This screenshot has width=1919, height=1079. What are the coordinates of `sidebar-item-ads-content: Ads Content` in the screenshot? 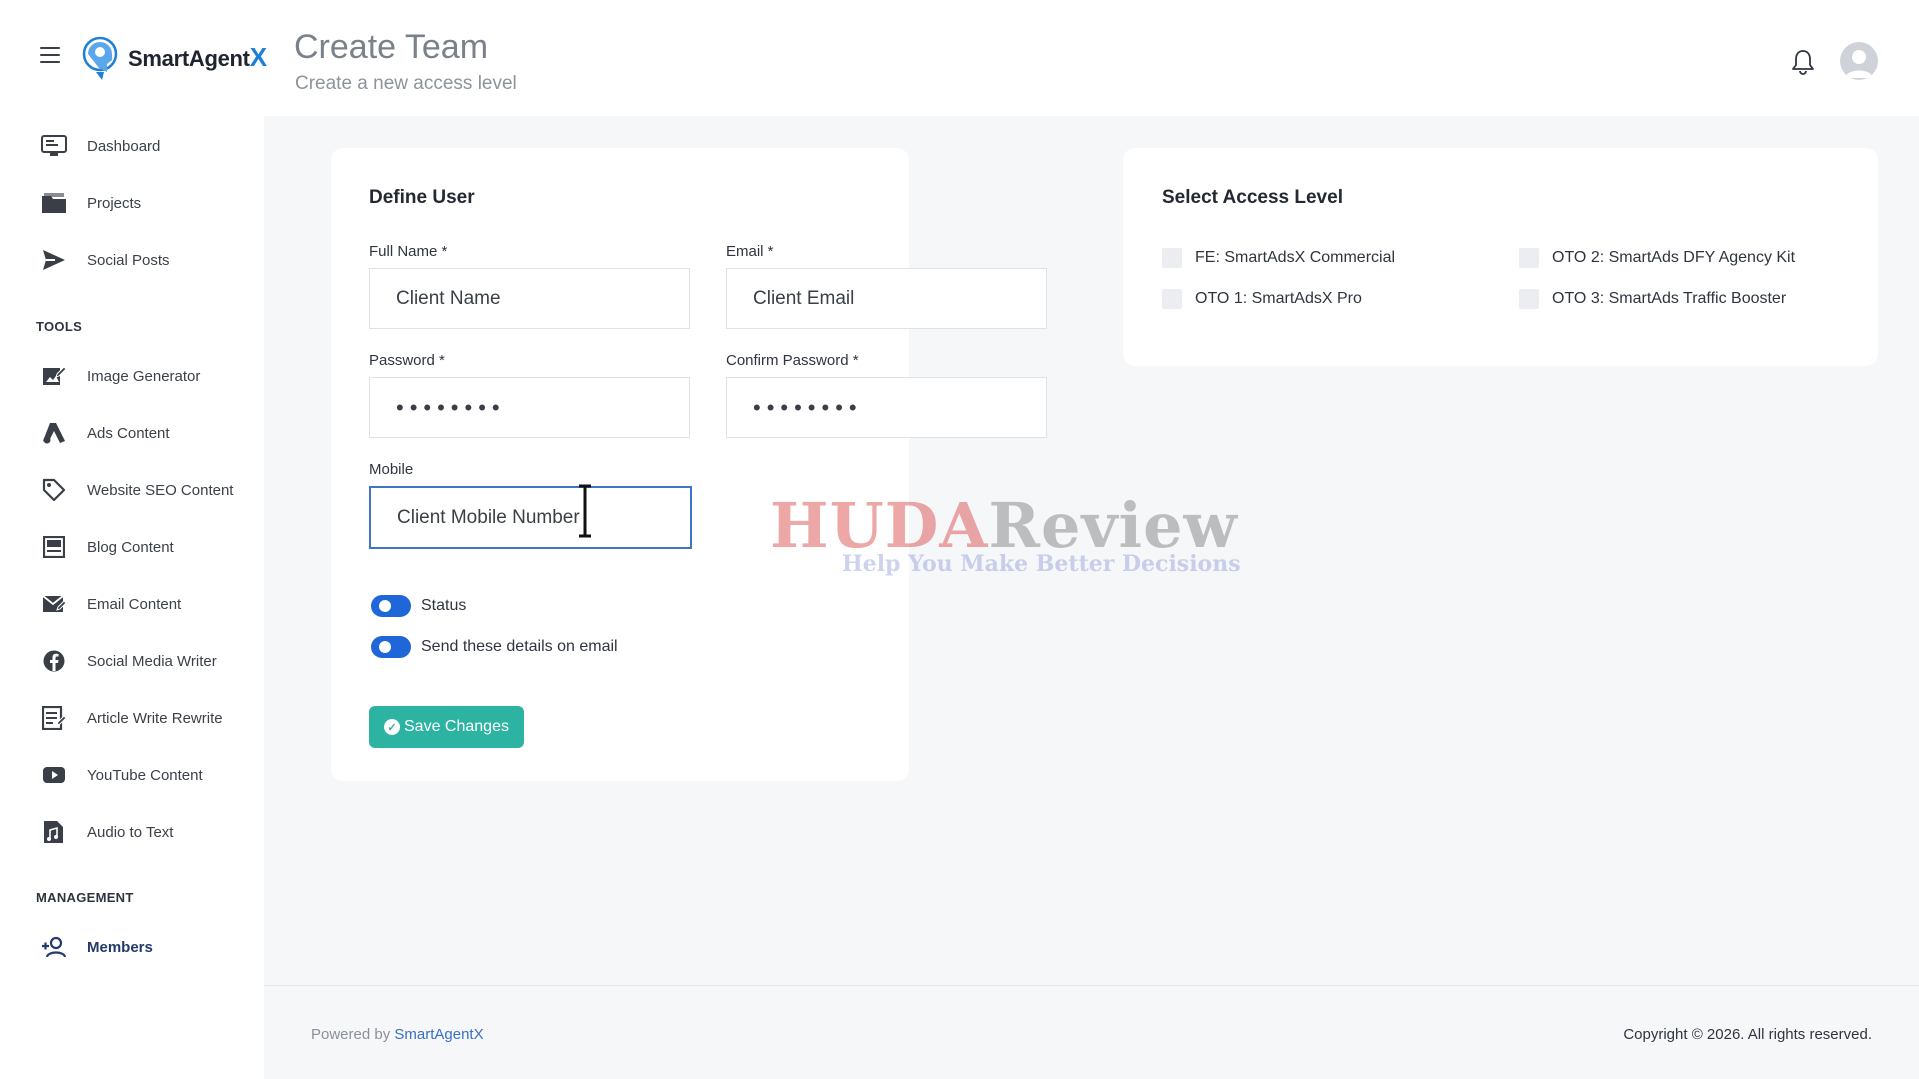 It's located at (105, 433).